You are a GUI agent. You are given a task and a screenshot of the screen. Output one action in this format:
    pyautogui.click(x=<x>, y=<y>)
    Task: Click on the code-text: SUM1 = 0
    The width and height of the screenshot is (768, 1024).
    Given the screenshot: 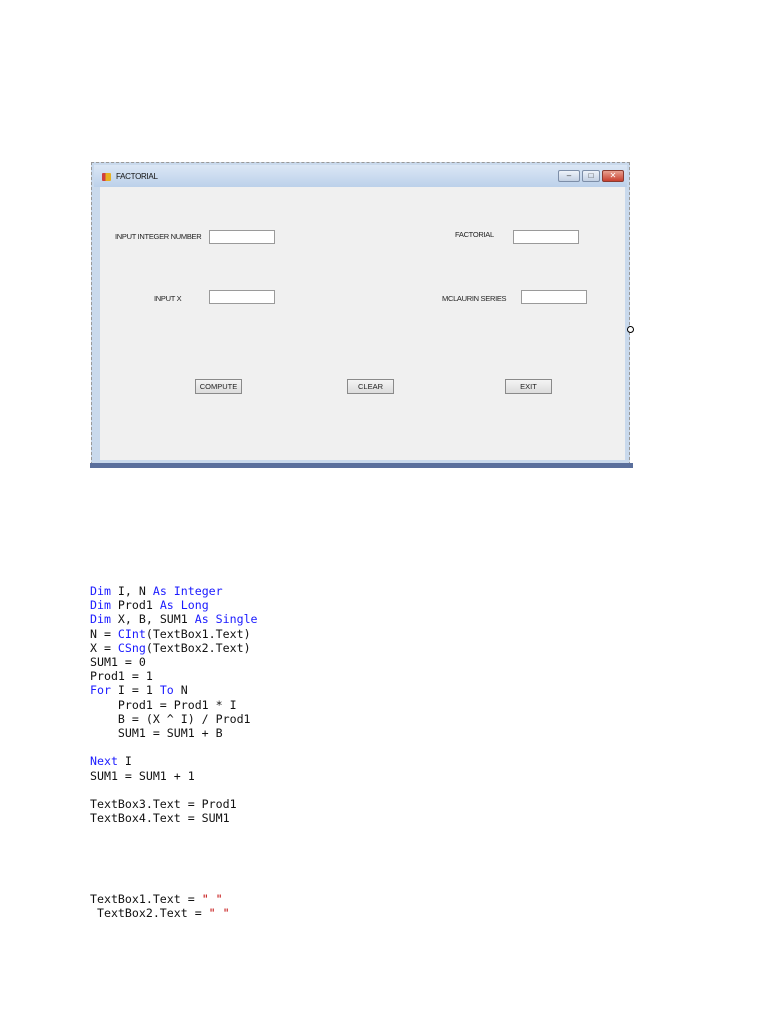 What is the action you would take?
    pyautogui.click(x=118, y=662)
    